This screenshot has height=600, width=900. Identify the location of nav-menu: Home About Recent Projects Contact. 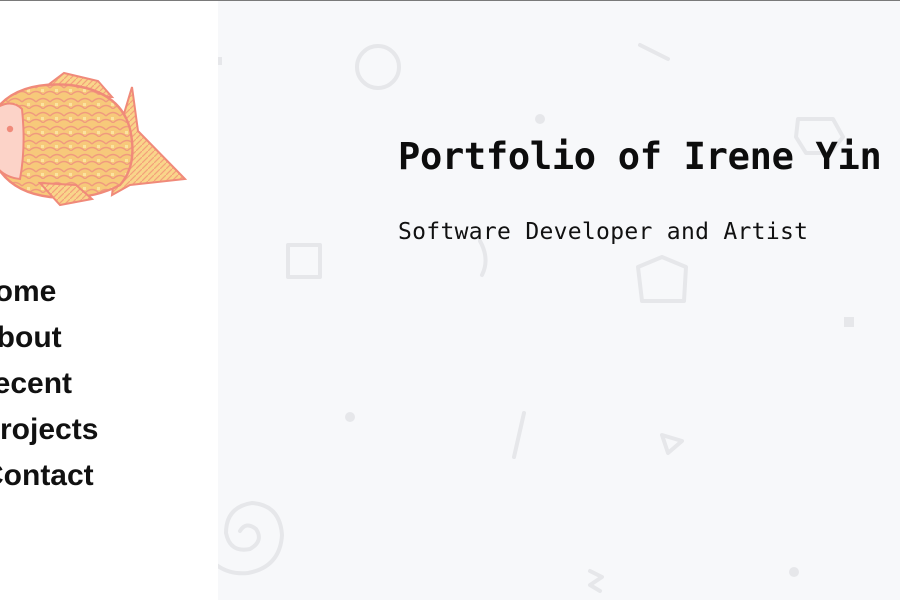
(49, 386).